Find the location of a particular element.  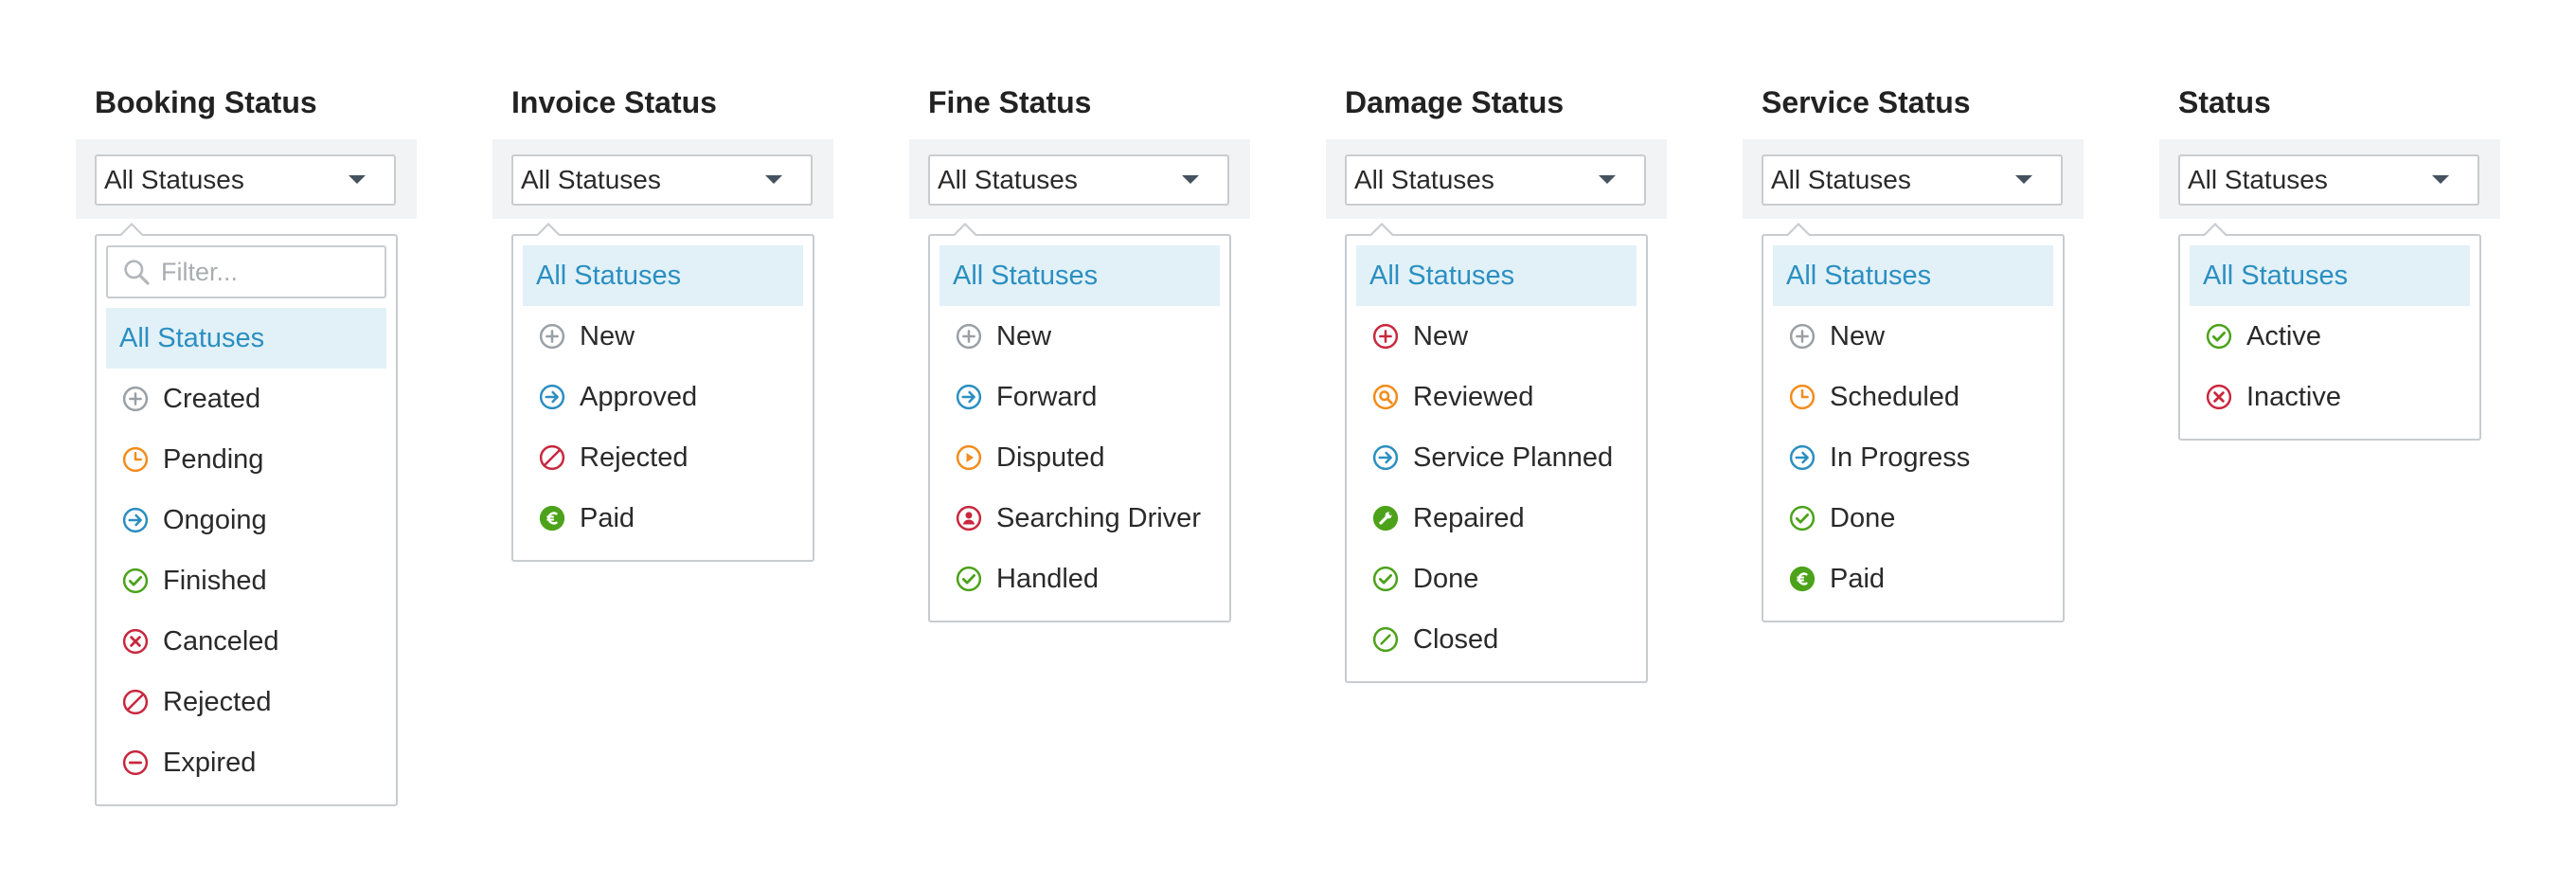

user-circle-icon is located at coordinates (969, 518).